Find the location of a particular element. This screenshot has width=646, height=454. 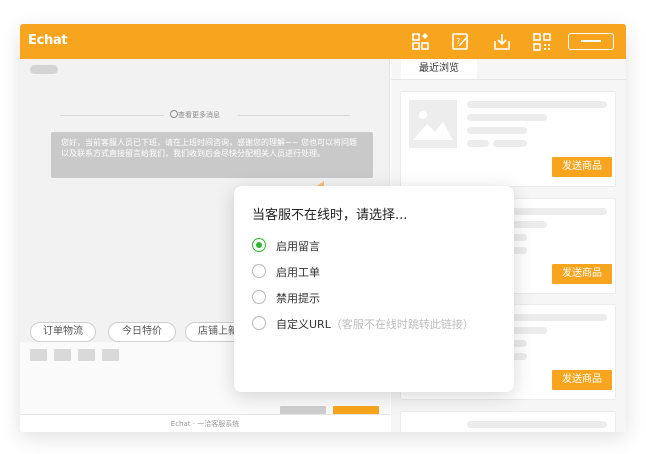

option-label: 禁用提示 is located at coordinates (298, 298).